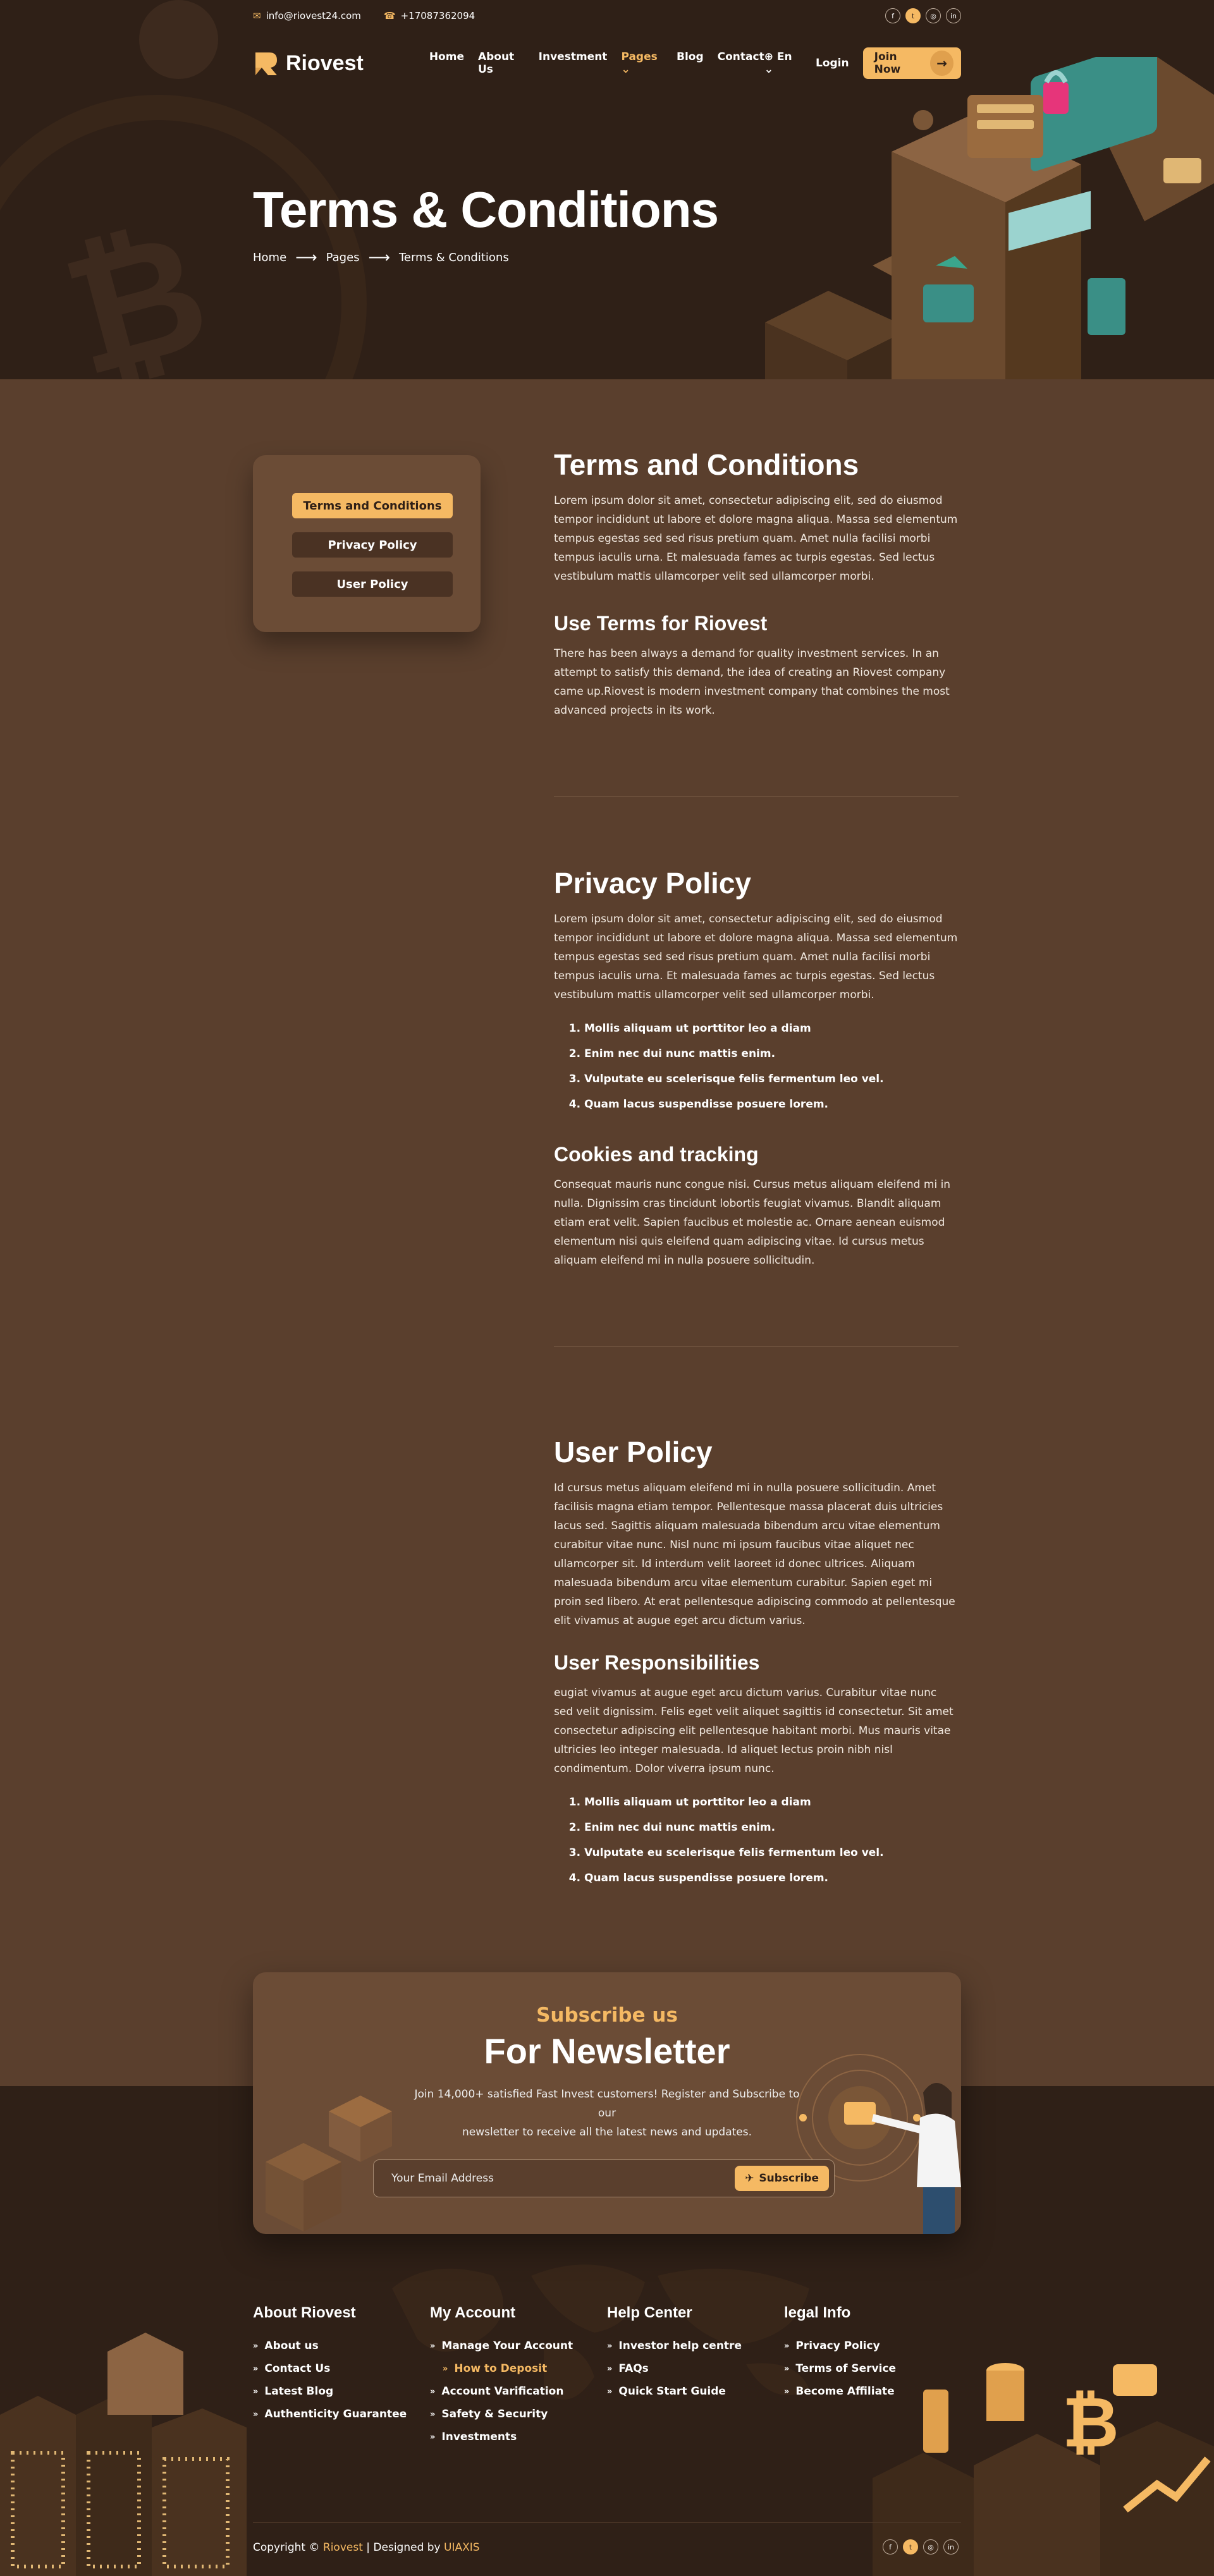 This screenshot has height=2576, width=1214. I want to click on designer-link: UIAXIS, so click(462, 2547).